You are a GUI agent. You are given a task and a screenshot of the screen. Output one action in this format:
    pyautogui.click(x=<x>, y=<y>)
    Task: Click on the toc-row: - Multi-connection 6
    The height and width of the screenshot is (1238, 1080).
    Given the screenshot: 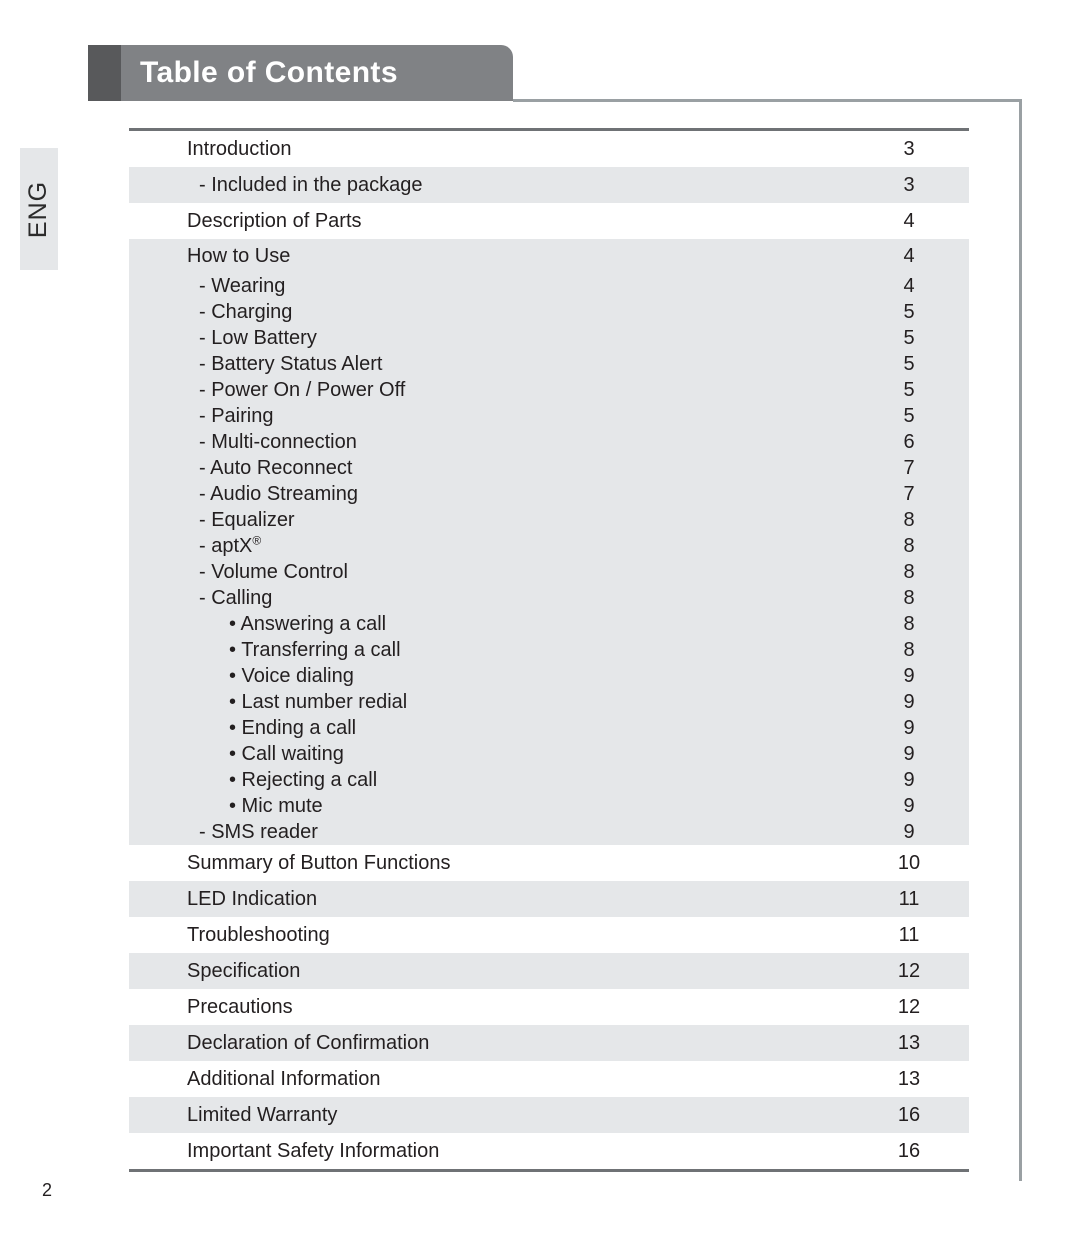 What is the action you would take?
    pyautogui.click(x=549, y=442)
    